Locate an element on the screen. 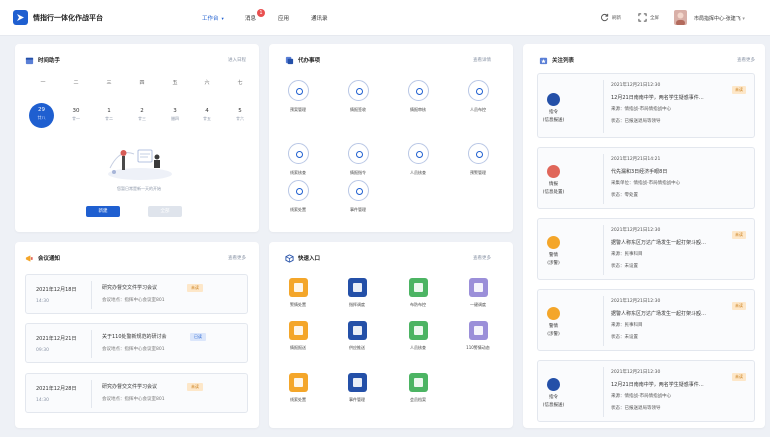 The height and width of the screenshot is (437, 770). meetings-more-link: 查看更多 is located at coordinates (237, 258).